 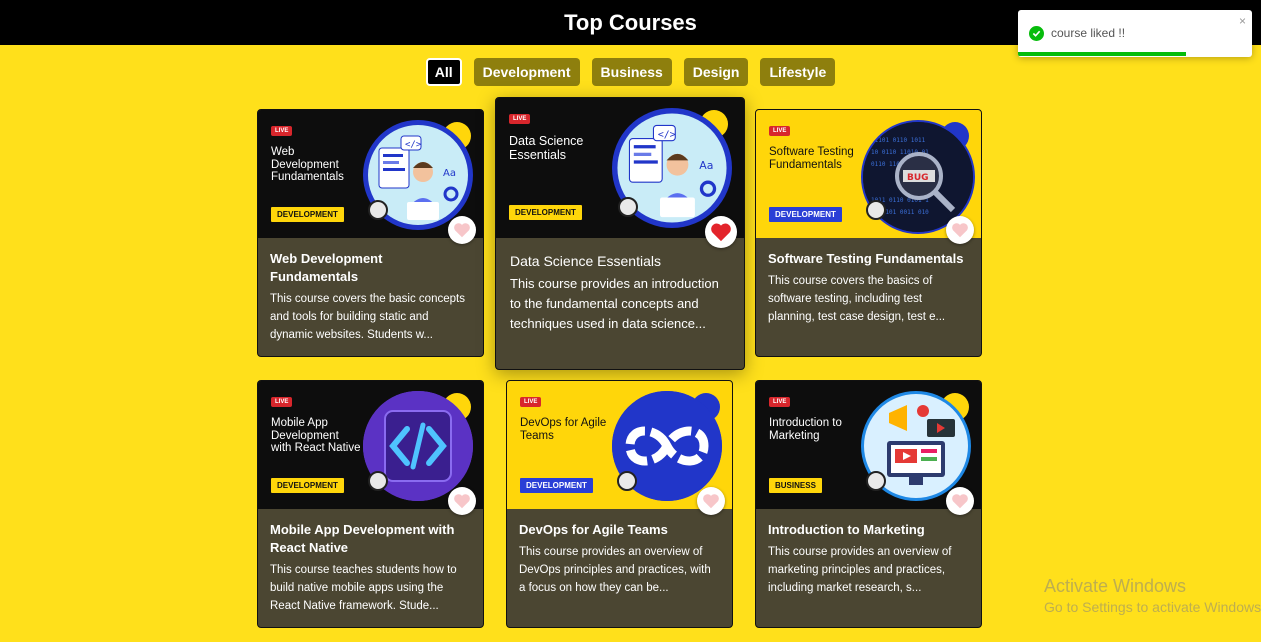 I want to click on course-thumbnail: LIVE DevOps for Agile Teams DEVELOPMENT, so click(x=619, y=445).